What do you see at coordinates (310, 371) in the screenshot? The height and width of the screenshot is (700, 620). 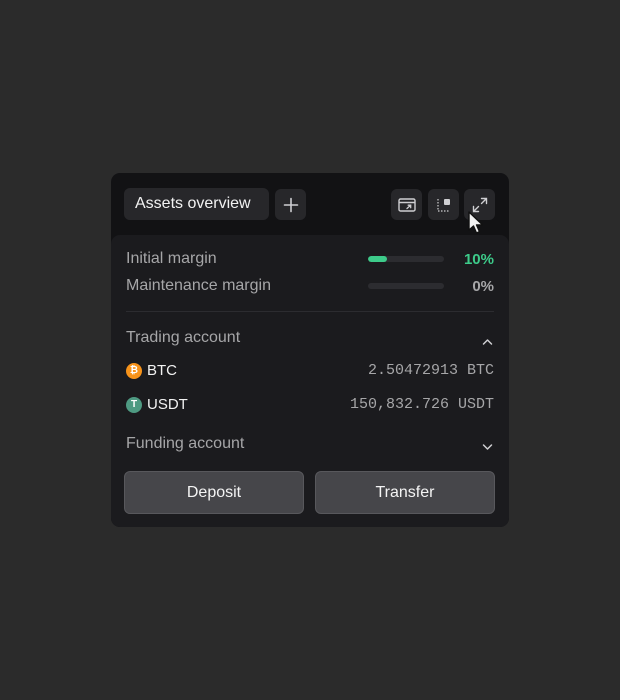 I see `asset-row-btc: ₿ BTC 2.50472913 BTC` at bounding box center [310, 371].